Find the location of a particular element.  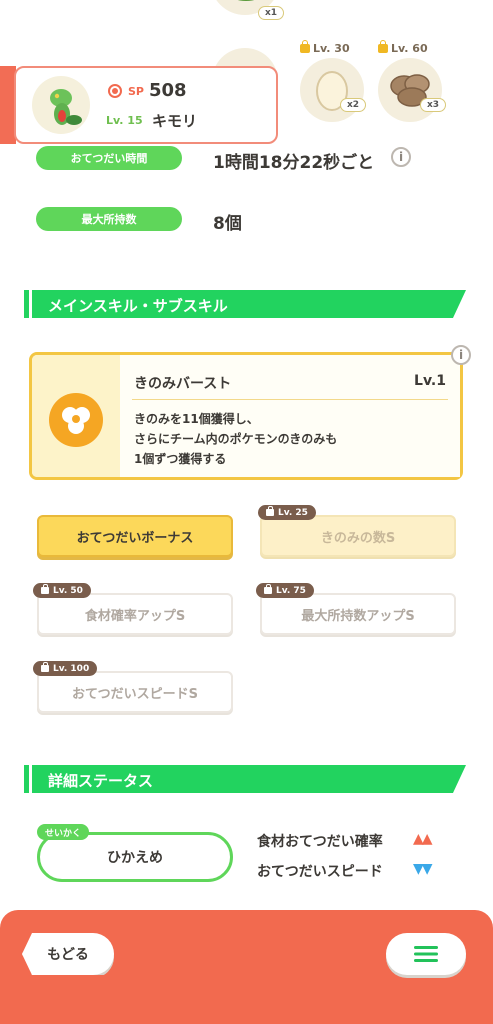

help-time-value: 1時間18分22秒ごと is located at coordinates (294, 163).